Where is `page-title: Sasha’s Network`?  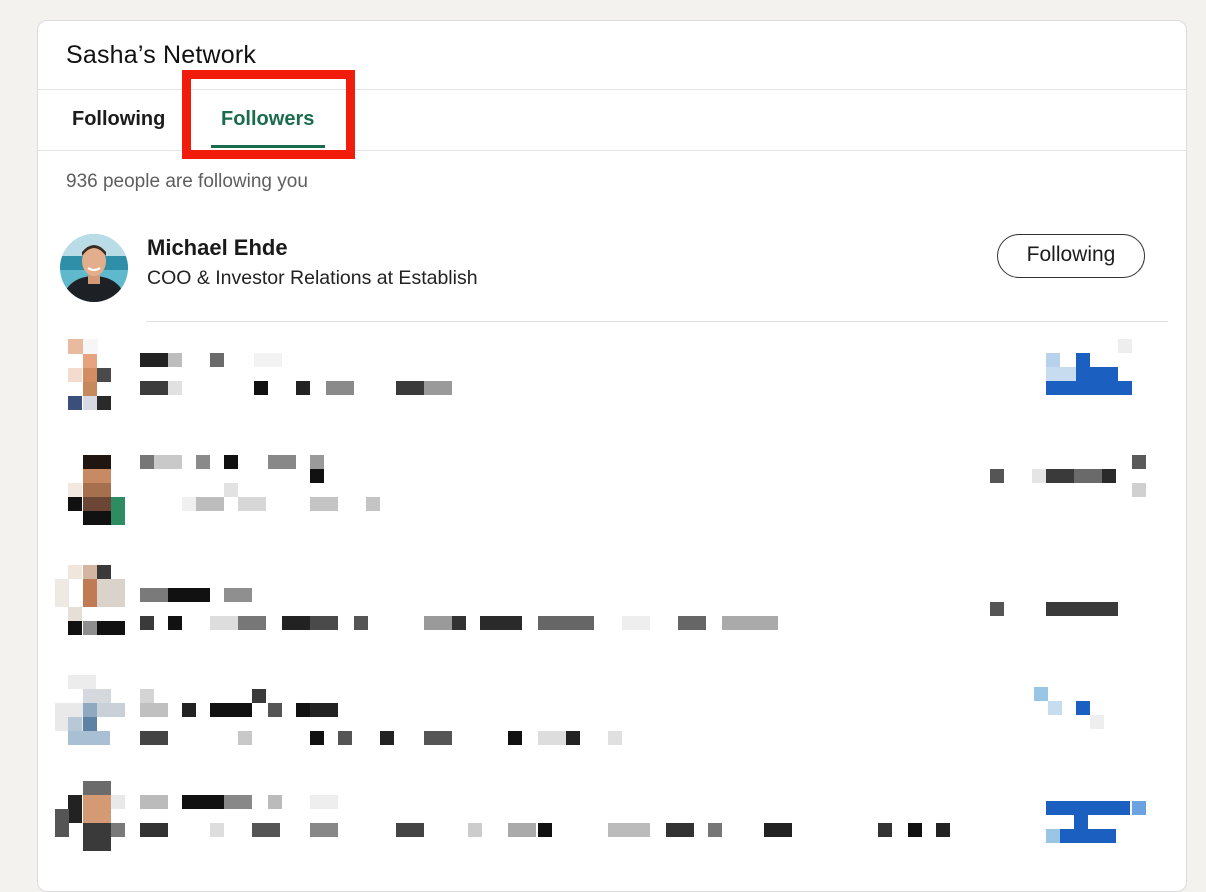
page-title: Sasha’s Network is located at coordinates (161, 55).